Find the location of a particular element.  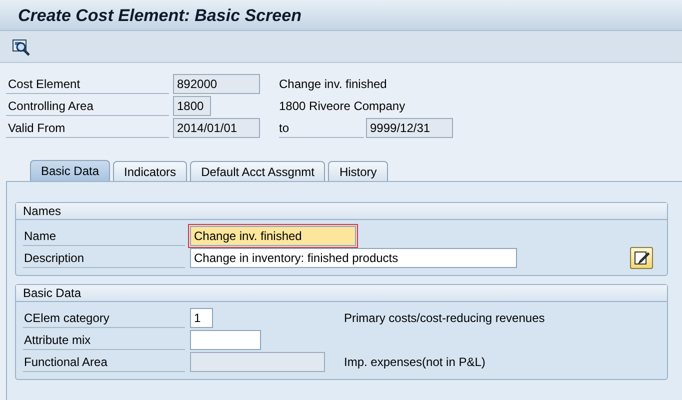

input-field: Change in inventory: finished products is located at coordinates (353, 258).